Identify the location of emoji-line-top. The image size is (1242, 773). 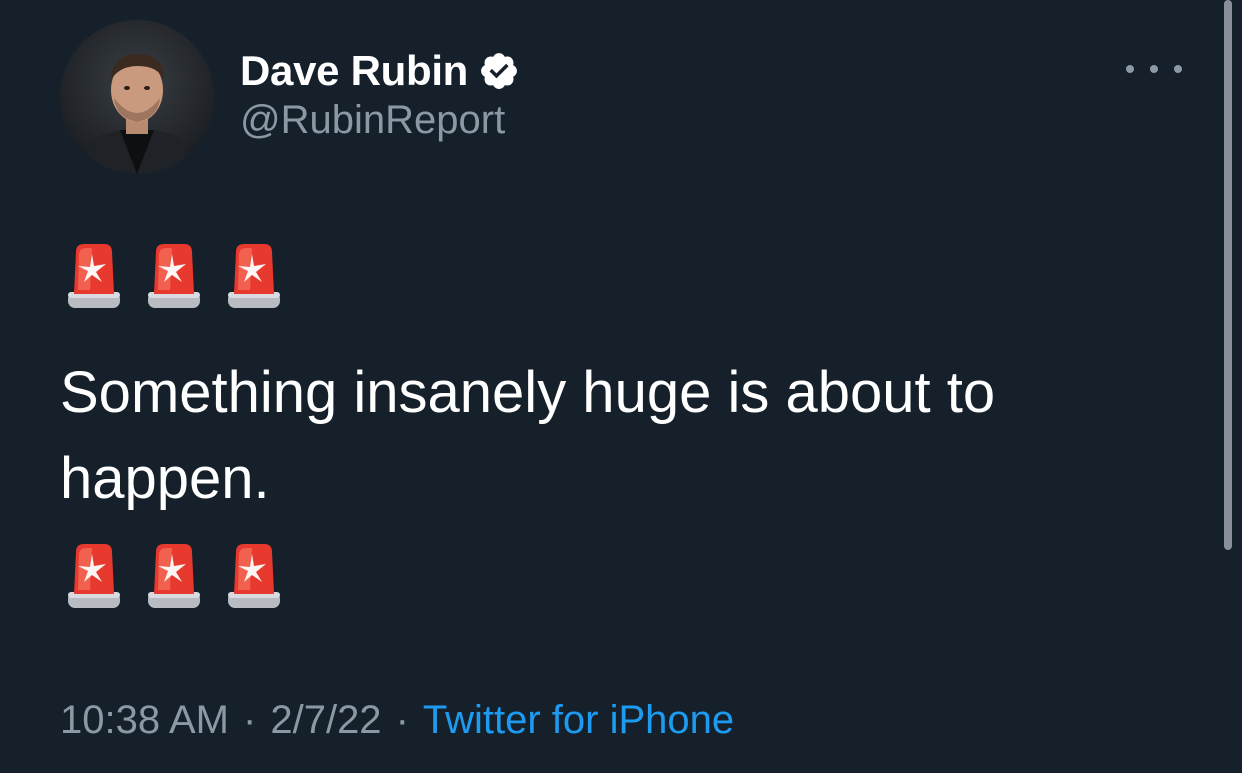
(174, 276).